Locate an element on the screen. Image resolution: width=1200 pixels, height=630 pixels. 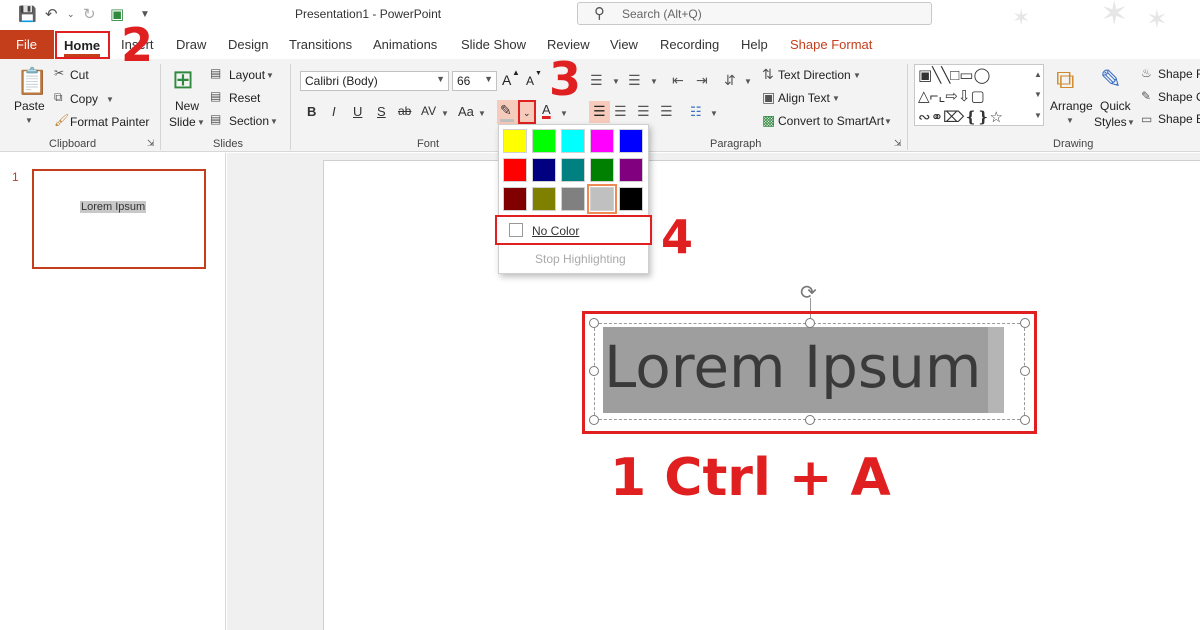
paste-dropdown-icon: ▼ is located at coordinates (29, 120).